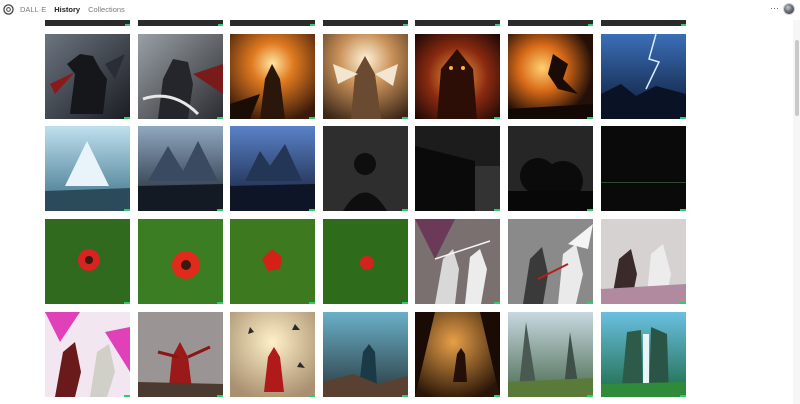  Describe the element at coordinates (400, 10) in the screenshot. I see `top-navigation-bar: DALL·E History Collections ···` at that location.